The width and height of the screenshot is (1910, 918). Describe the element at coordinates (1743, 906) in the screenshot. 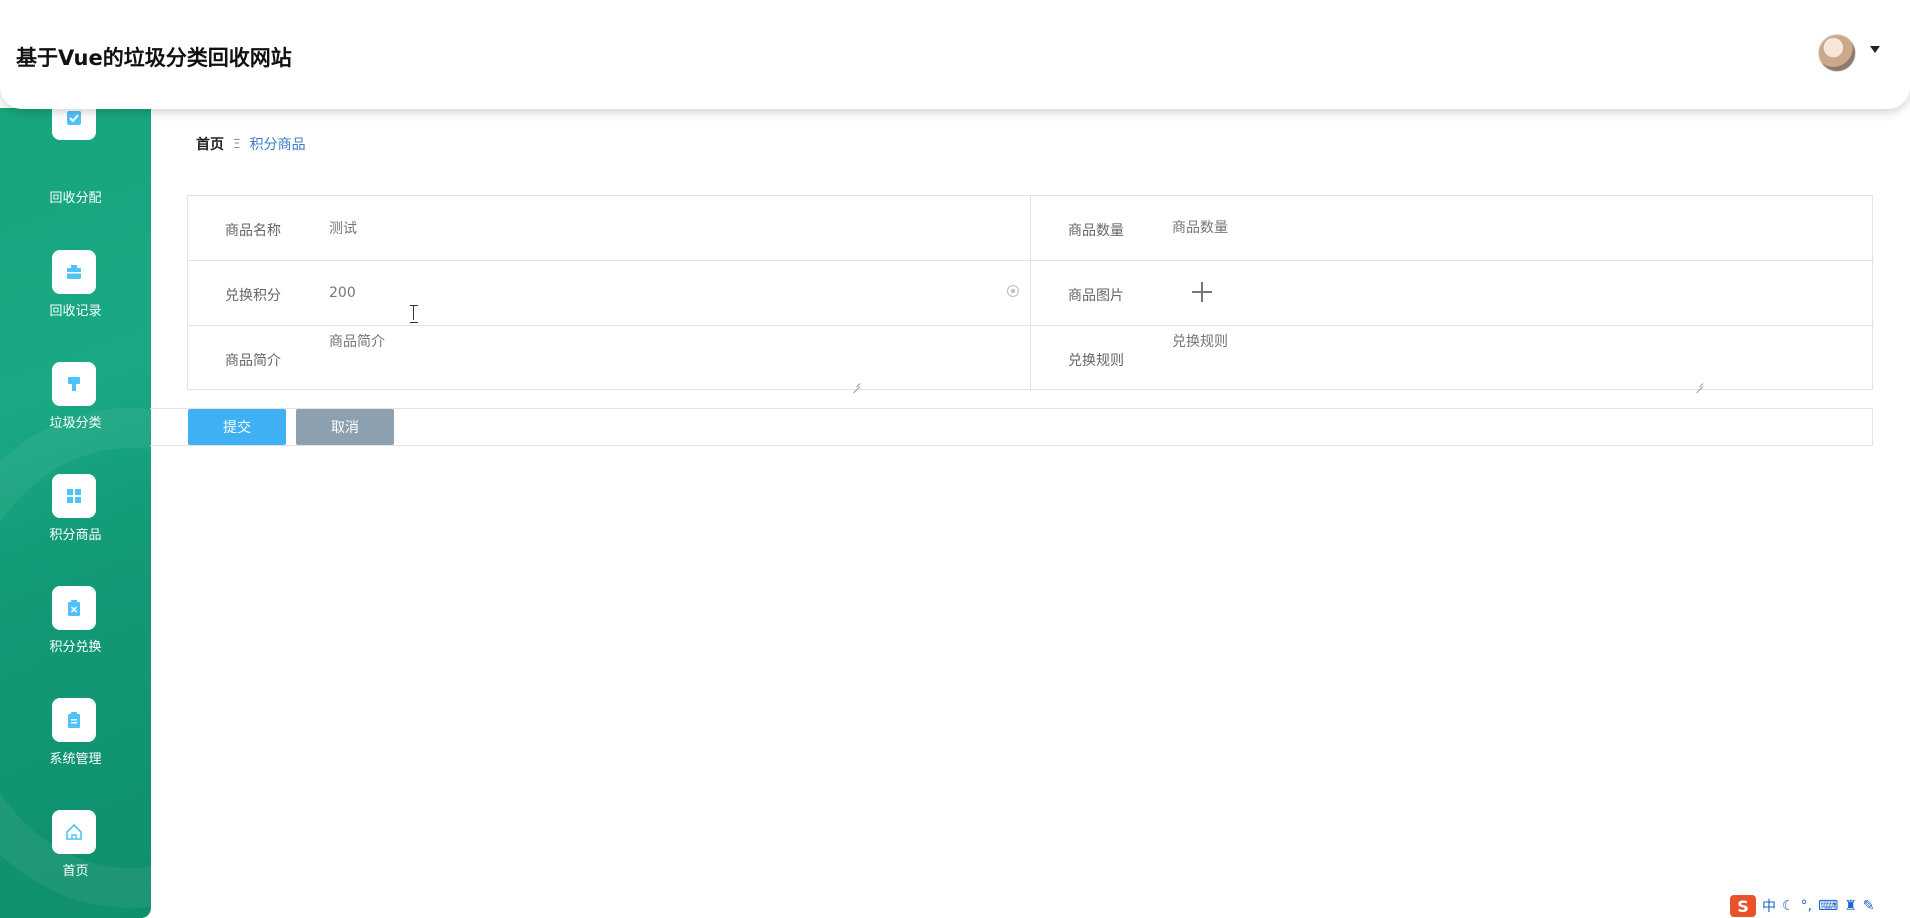

I see `sogou-logo-icon: S` at that location.